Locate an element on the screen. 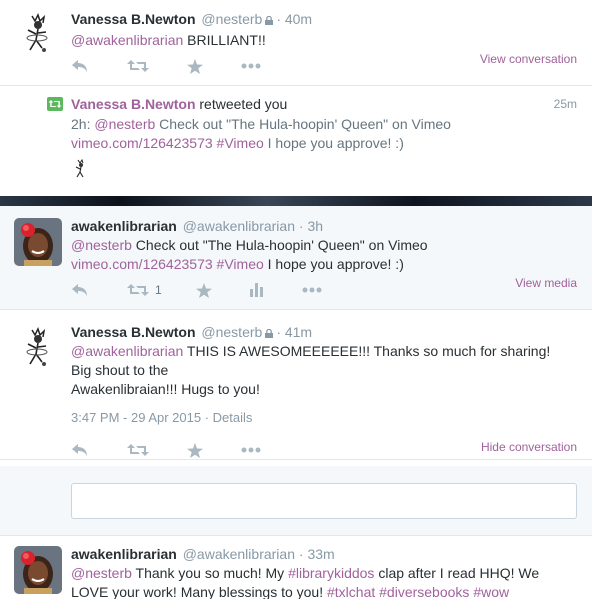 The height and width of the screenshot is (599, 592). details-link: Details is located at coordinates (233, 417).